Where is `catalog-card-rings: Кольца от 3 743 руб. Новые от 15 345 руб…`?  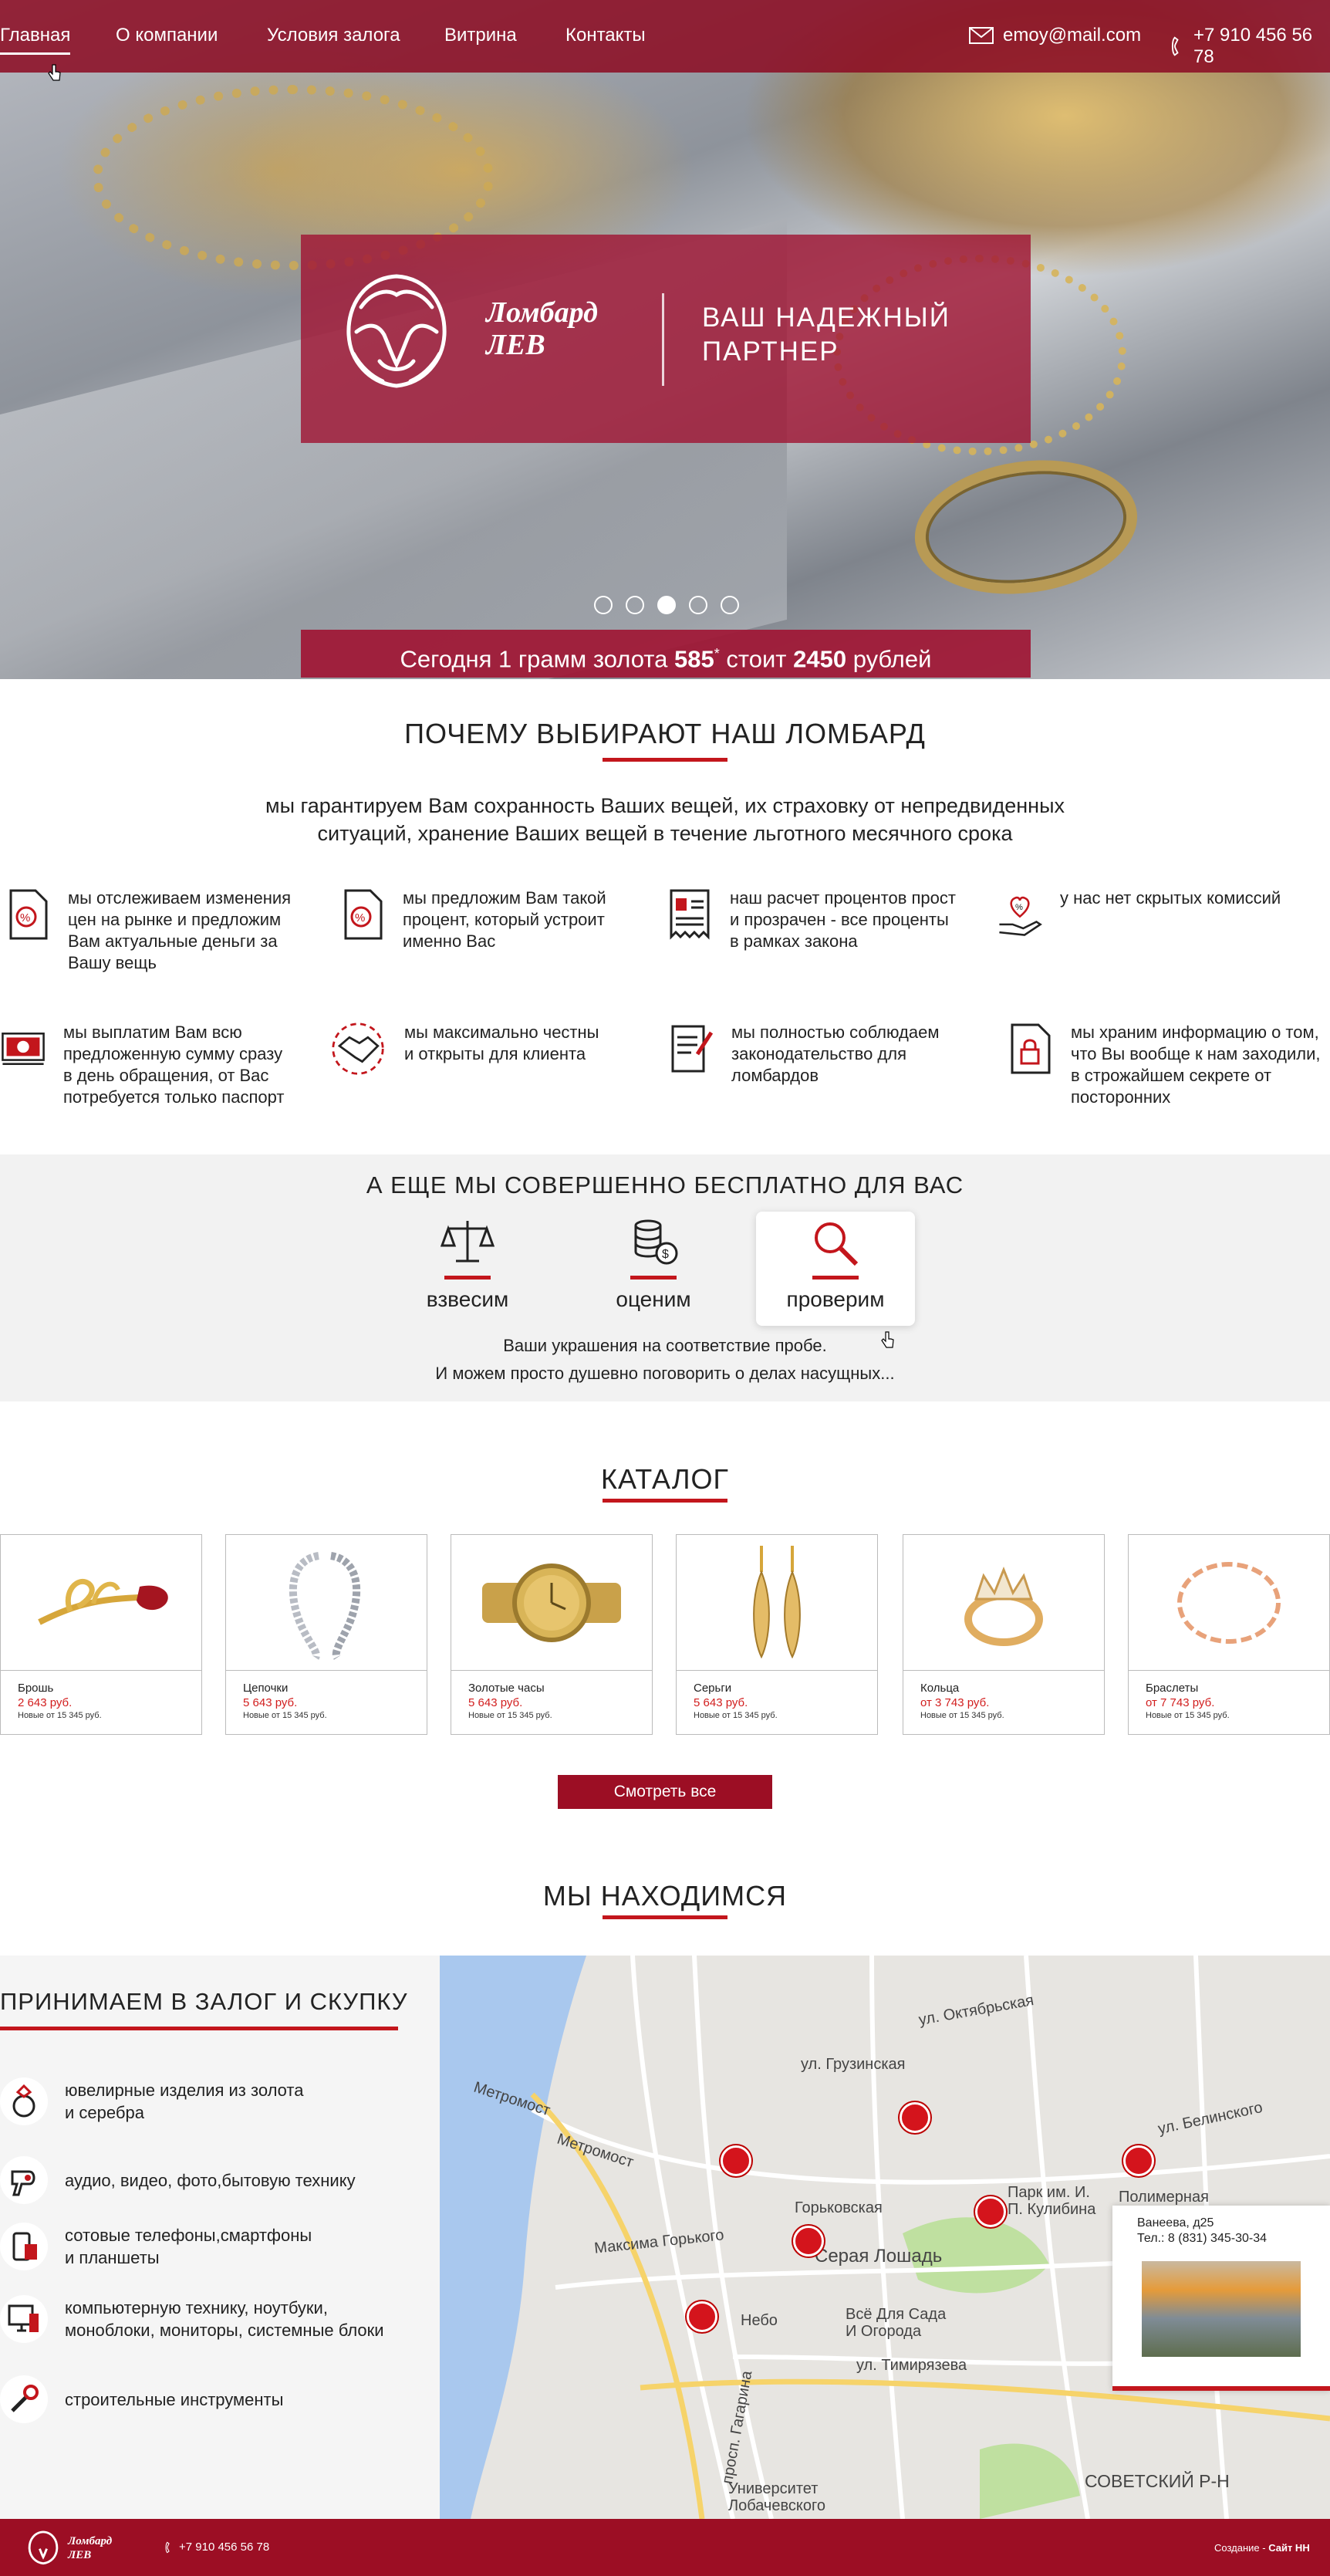 catalog-card-rings: Кольца от 3 743 руб. Новые от 15 345 руб… is located at coordinates (1004, 1634).